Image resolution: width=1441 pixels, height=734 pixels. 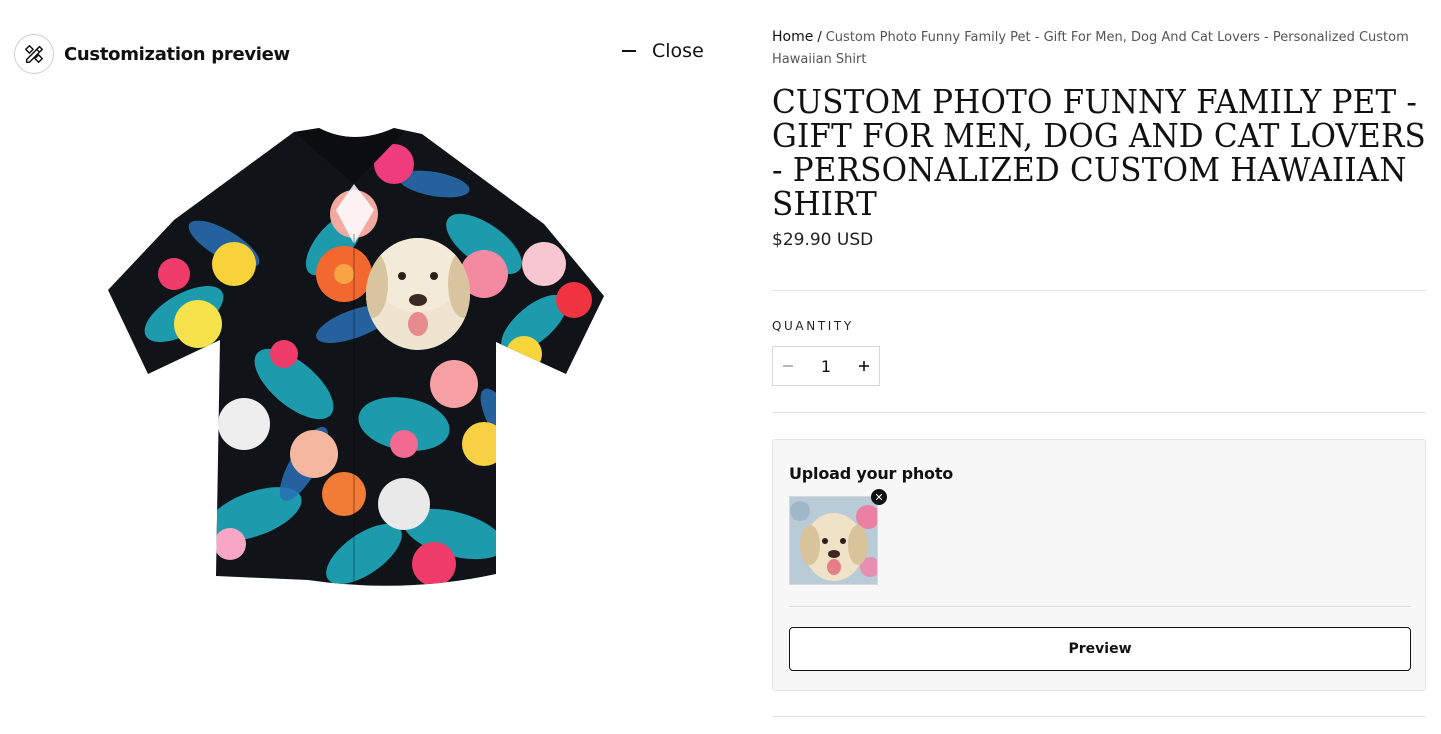 What do you see at coordinates (792, 37) in the screenshot?
I see `breadcrumb-home-link: Home` at bounding box center [792, 37].